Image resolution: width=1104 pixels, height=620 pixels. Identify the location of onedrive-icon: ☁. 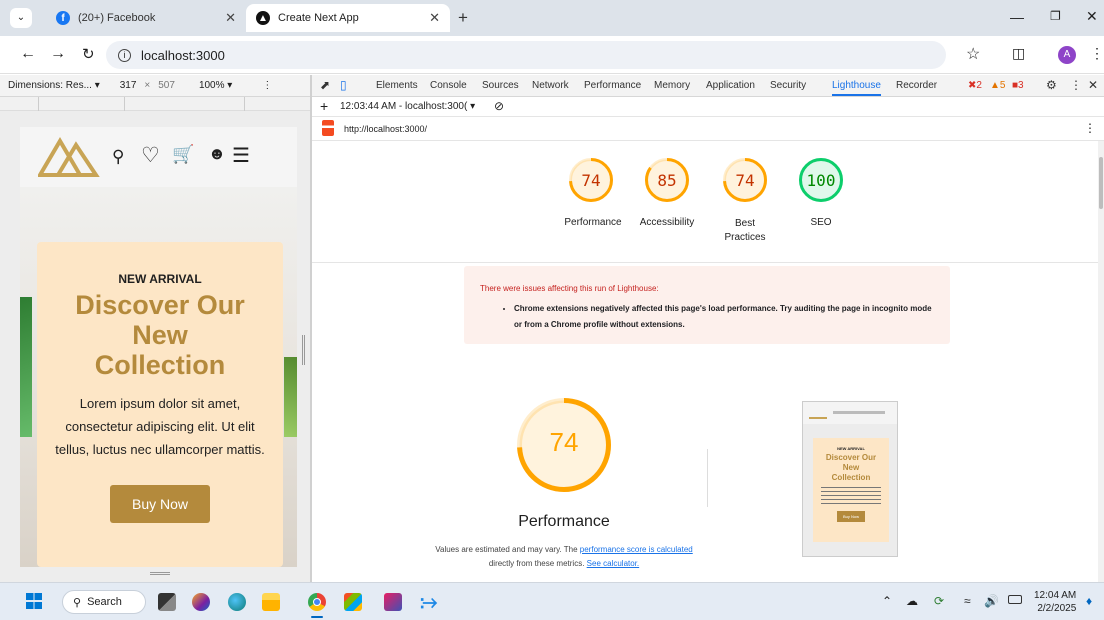
(912, 601).